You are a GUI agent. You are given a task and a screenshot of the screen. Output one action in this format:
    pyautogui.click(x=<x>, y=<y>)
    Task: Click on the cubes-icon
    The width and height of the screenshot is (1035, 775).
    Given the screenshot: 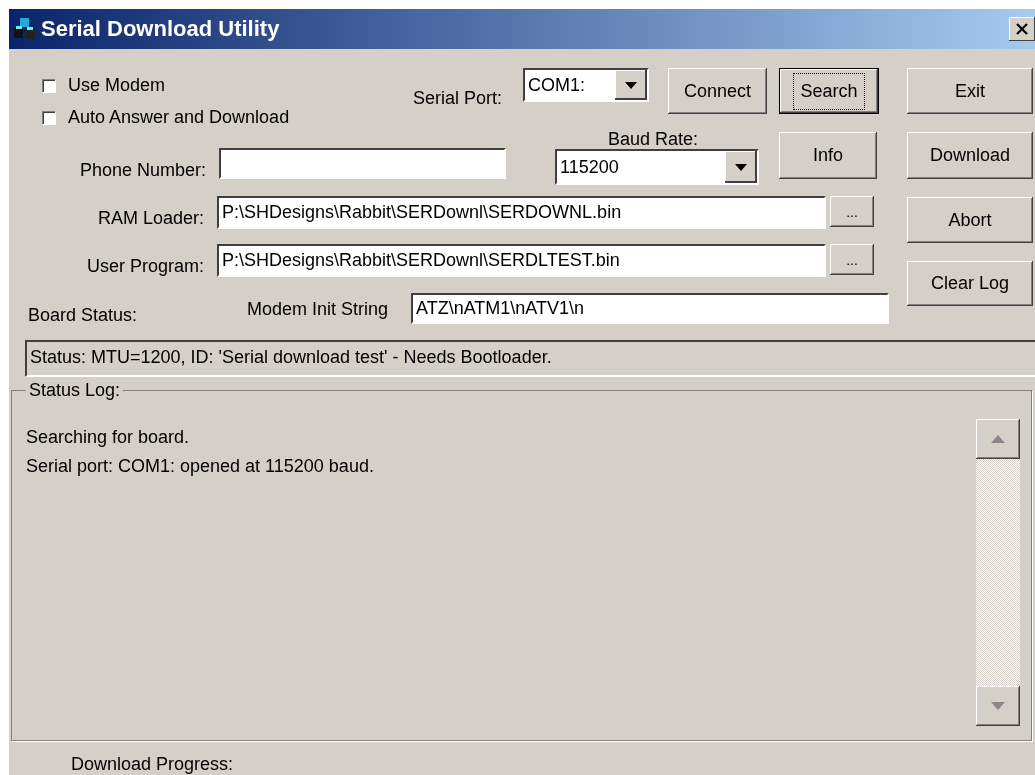 What is the action you would take?
    pyautogui.click(x=25, y=29)
    